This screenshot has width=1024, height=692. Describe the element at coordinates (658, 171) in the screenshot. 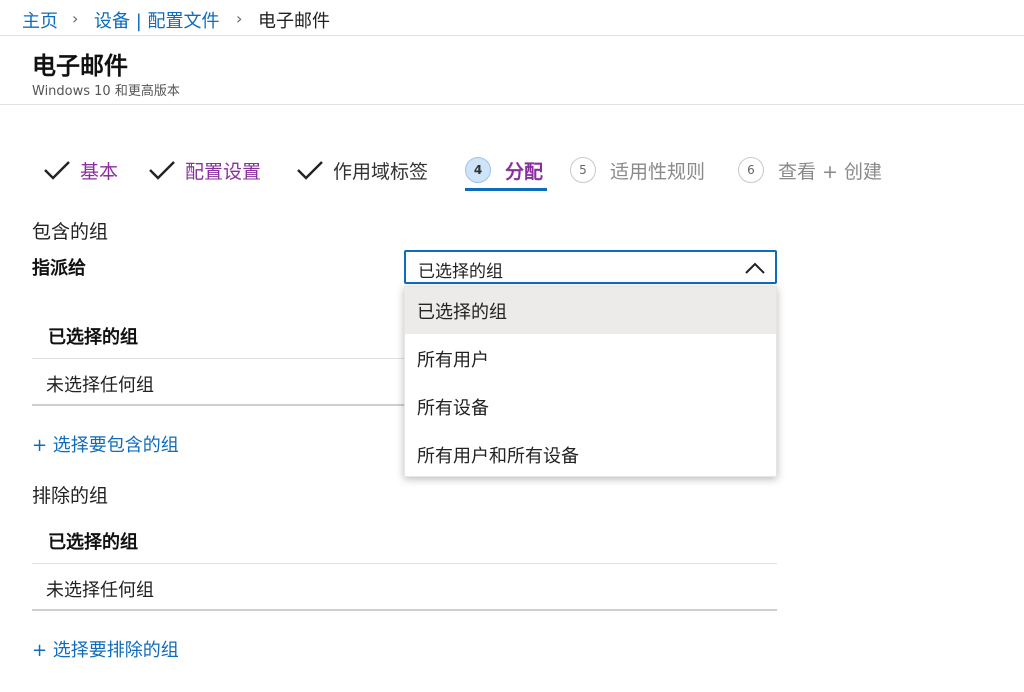

I see `wizard-step-label: 适用性规则` at that location.